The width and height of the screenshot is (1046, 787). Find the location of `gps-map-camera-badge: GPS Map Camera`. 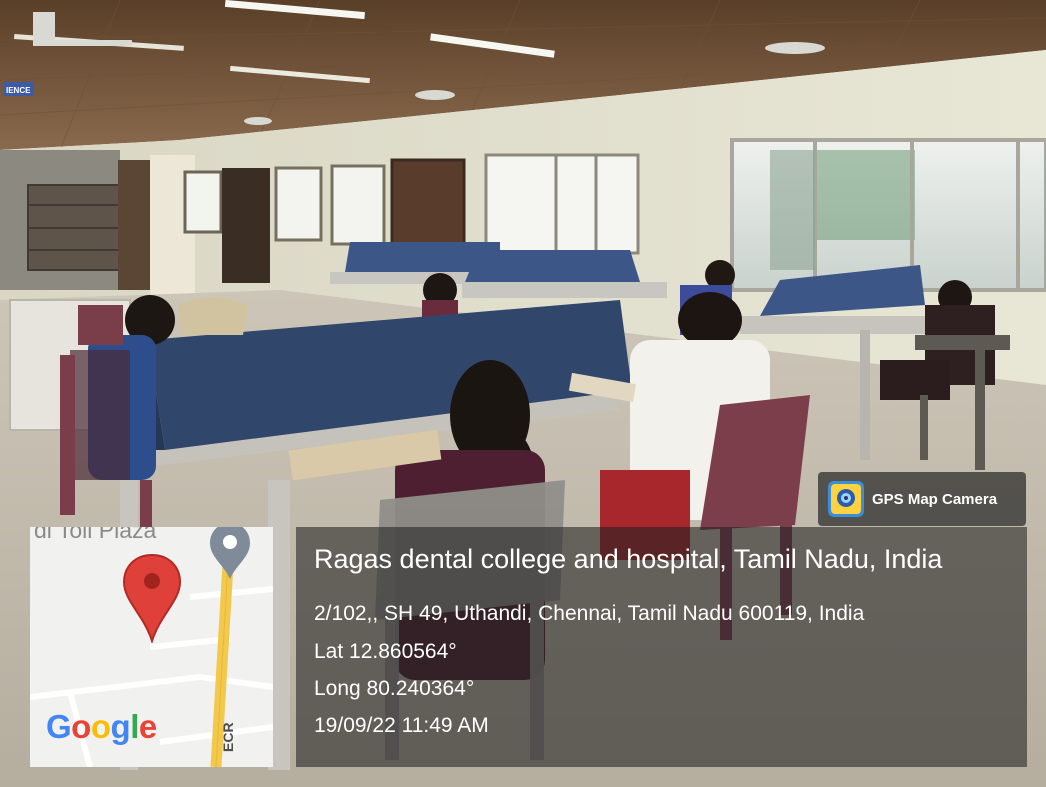

gps-map-camera-badge: GPS Map Camera is located at coordinates (922, 499).